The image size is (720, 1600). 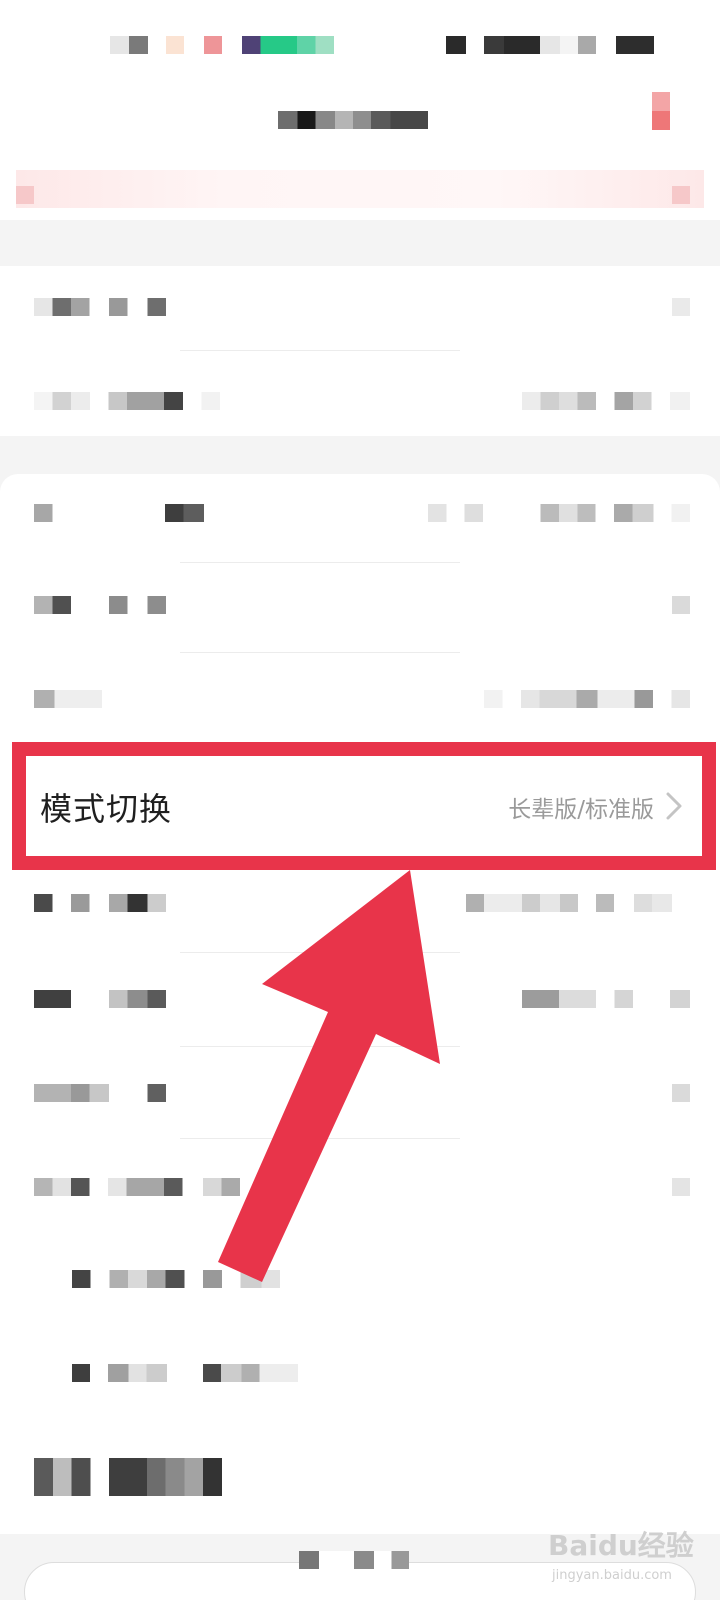 I want to click on watermark-url: jingyan.baidu.com, so click(x=612, y=1575).